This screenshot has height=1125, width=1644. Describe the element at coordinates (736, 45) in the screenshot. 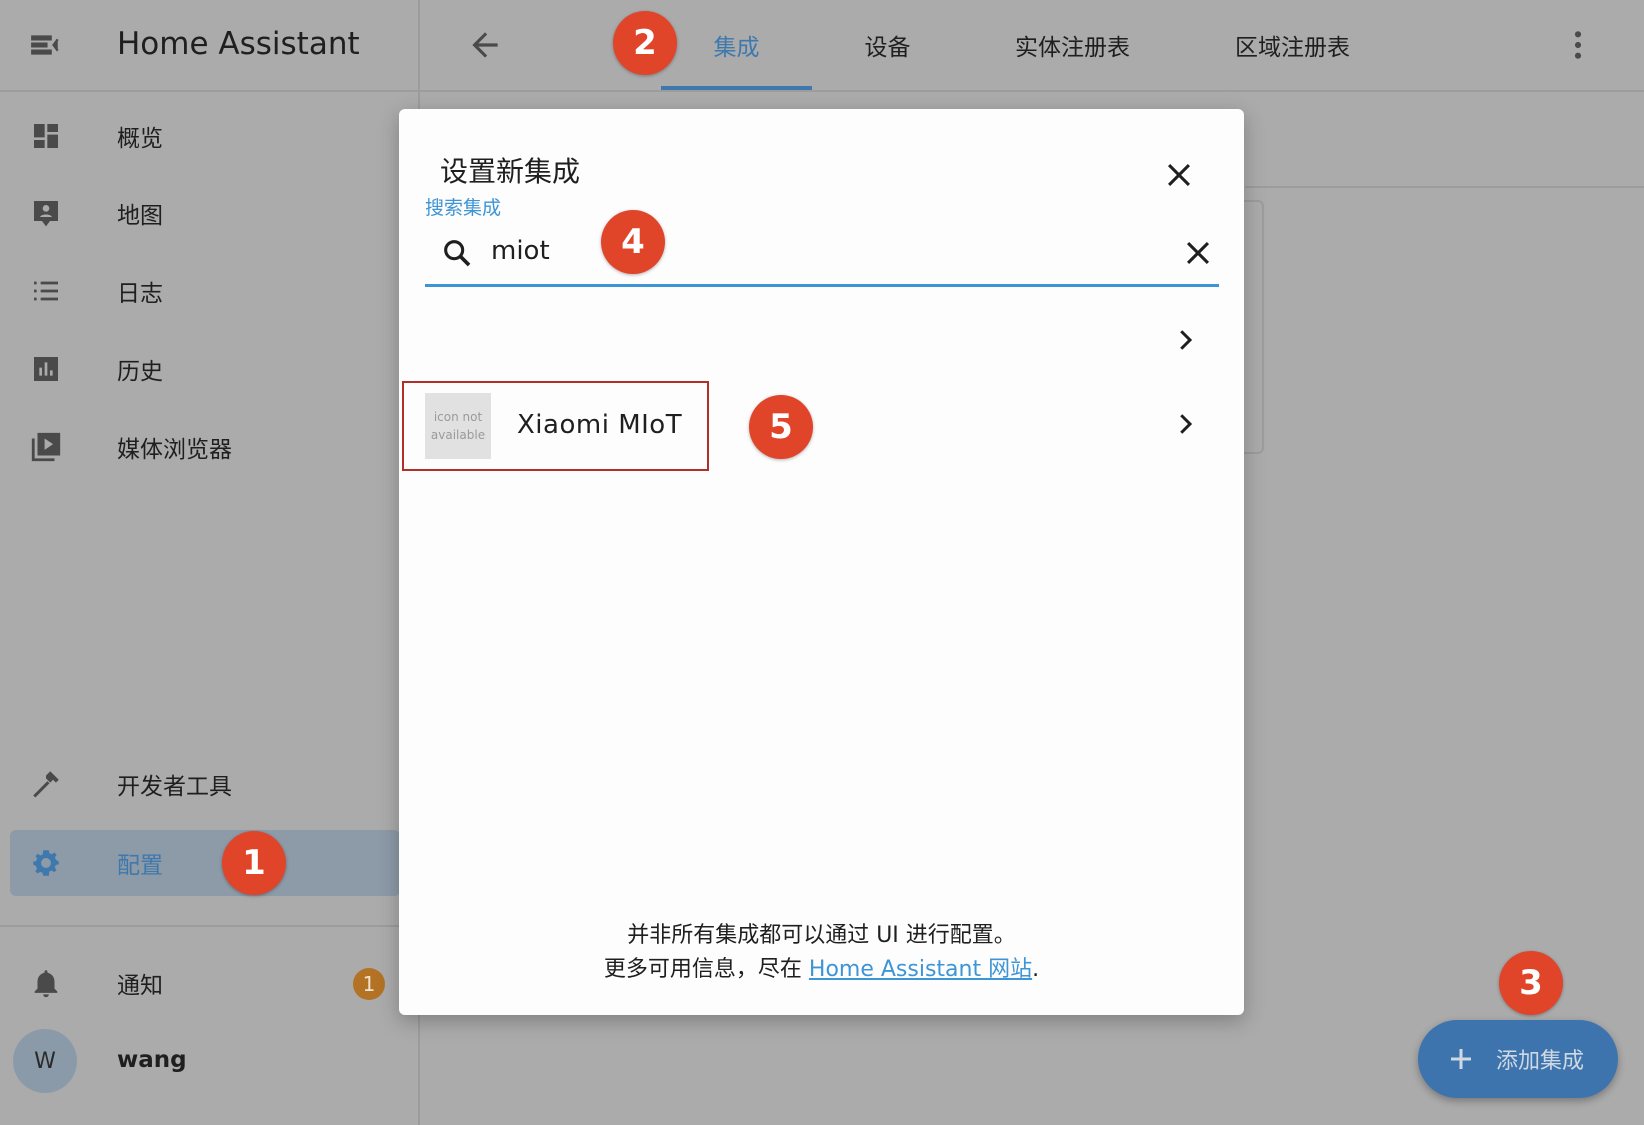

I see `tab-integrations: 集成` at that location.